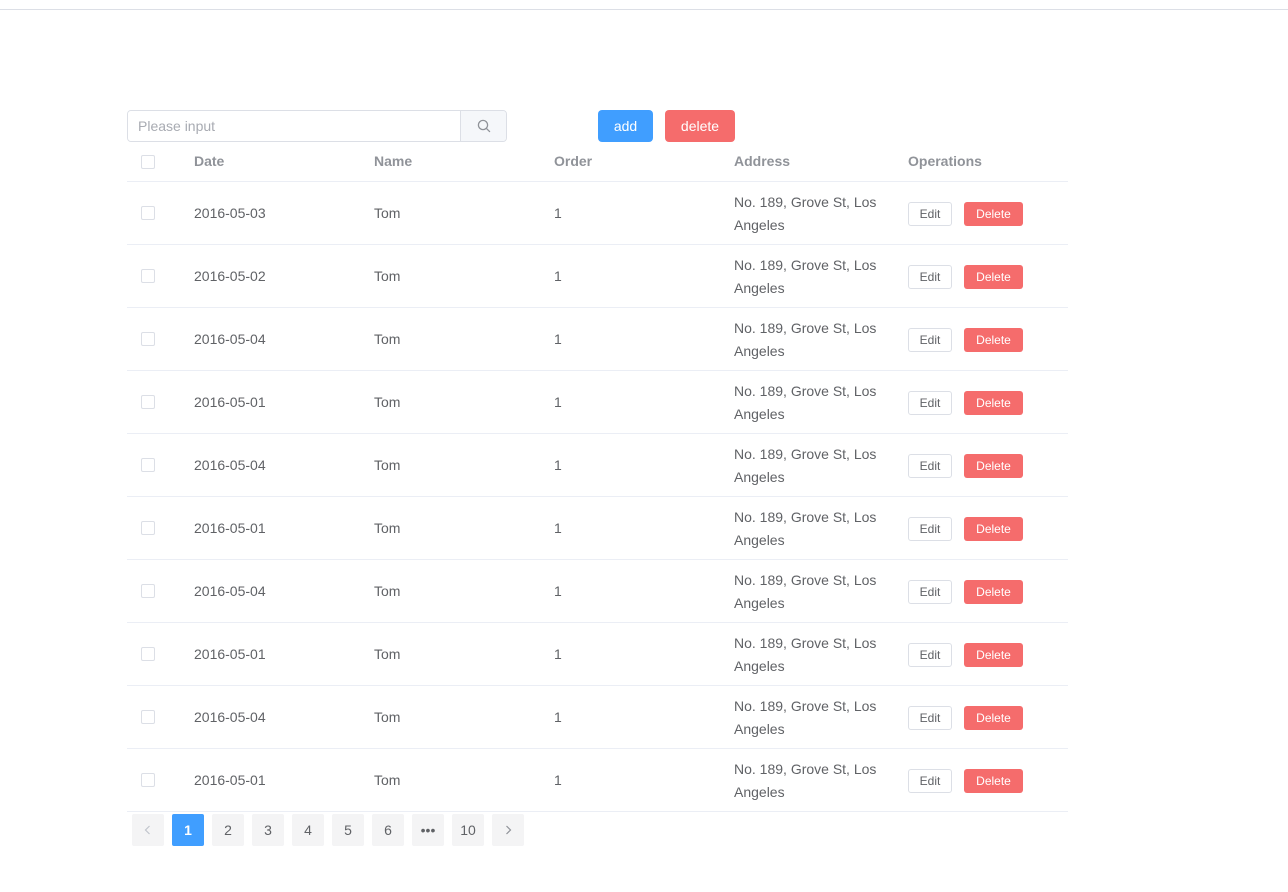 This screenshot has width=1288, height=892. What do you see at coordinates (230, 213) in the screenshot?
I see `cell-date: 2016-05-03` at bounding box center [230, 213].